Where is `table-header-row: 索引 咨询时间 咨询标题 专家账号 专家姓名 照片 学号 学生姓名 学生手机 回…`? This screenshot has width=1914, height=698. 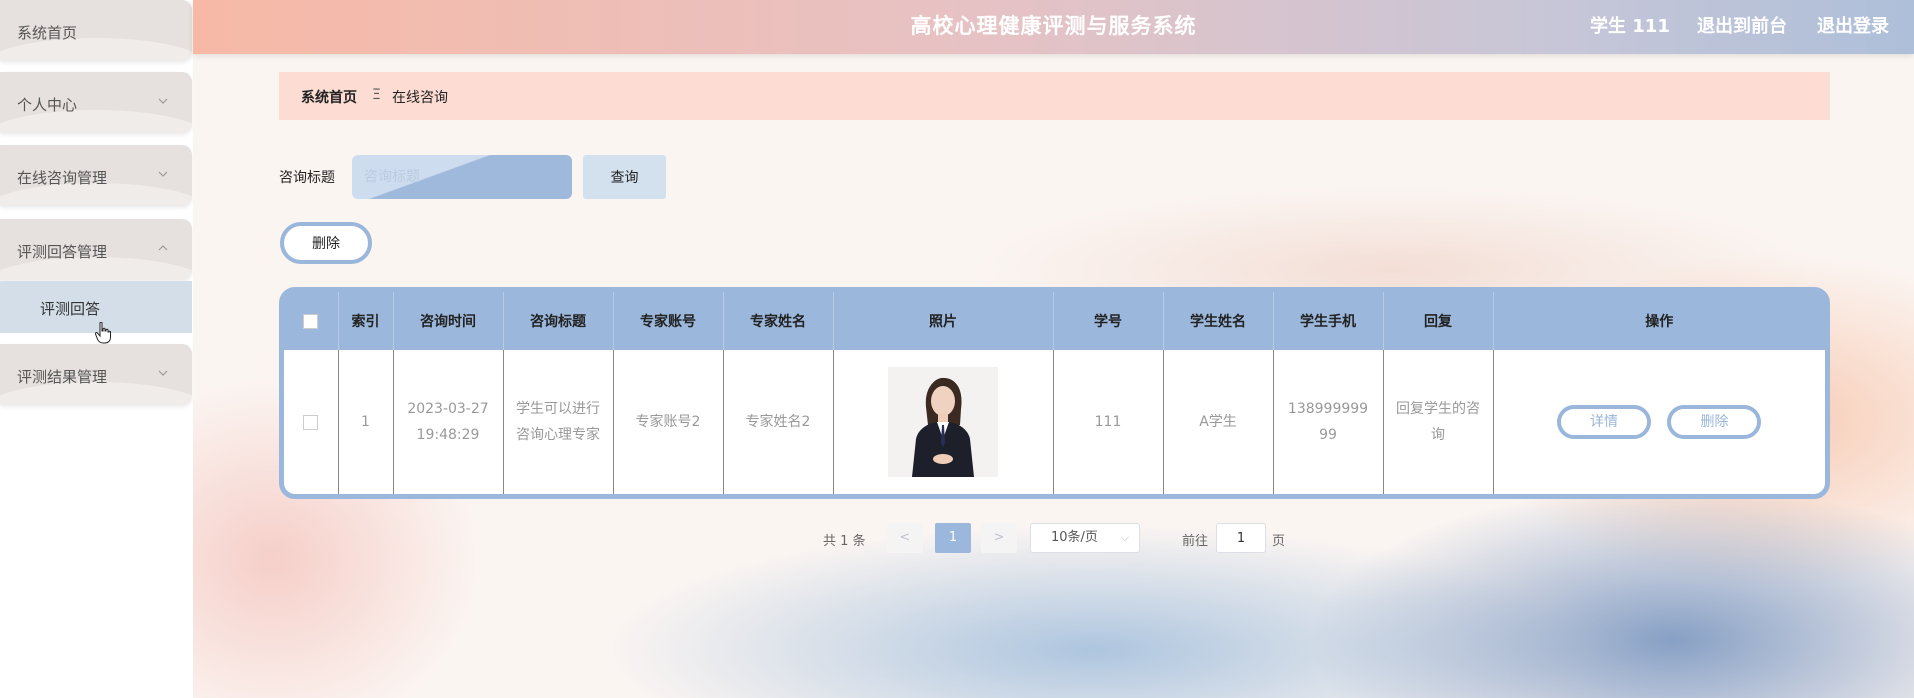
table-header-row: 索引 咨询时间 咨询标题 专家账号 专家姓名 照片 学号 学生姓名 学生手机 回… is located at coordinates (1054, 321).